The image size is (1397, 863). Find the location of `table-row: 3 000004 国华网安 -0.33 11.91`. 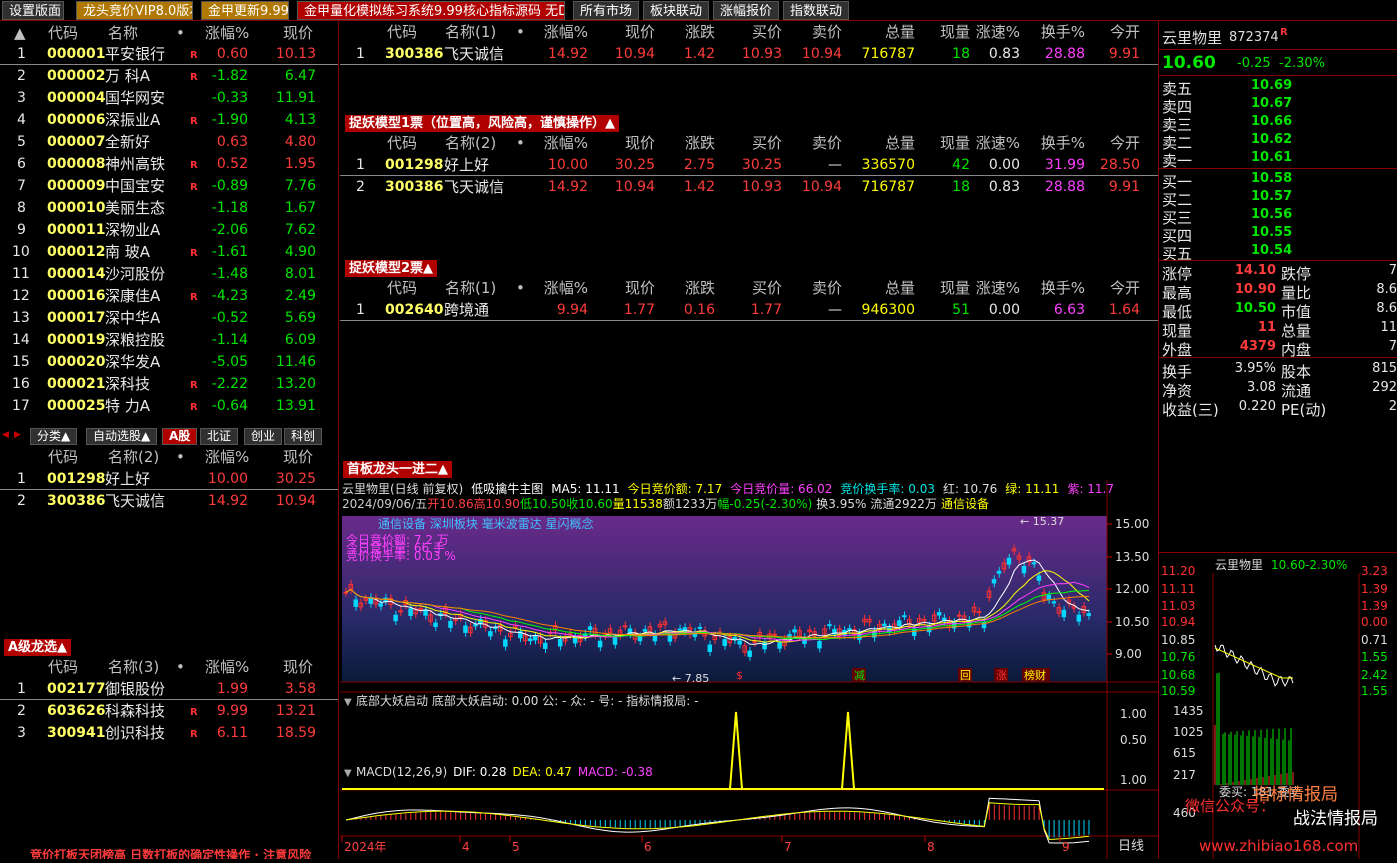

table-row: 3 000004 国华网安 -0.33 11.91 is located at coordinates (169, 98).